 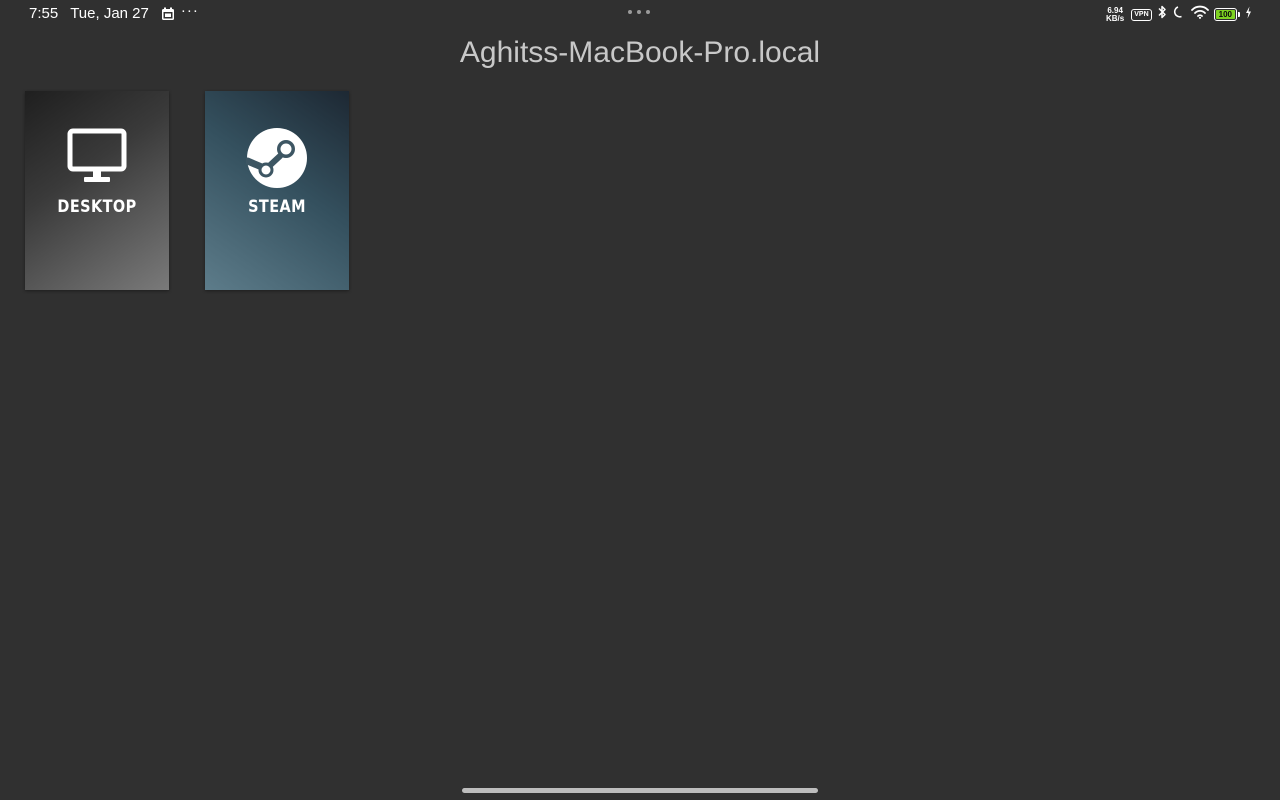 I want to click on wifi-icon, so click(x=1199, y=14).